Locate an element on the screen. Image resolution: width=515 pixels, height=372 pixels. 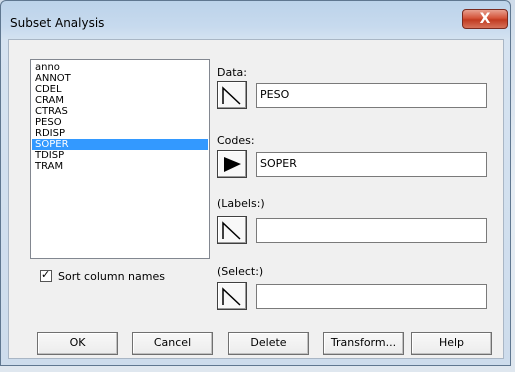
labels-field is located at coordinates (371, 230).